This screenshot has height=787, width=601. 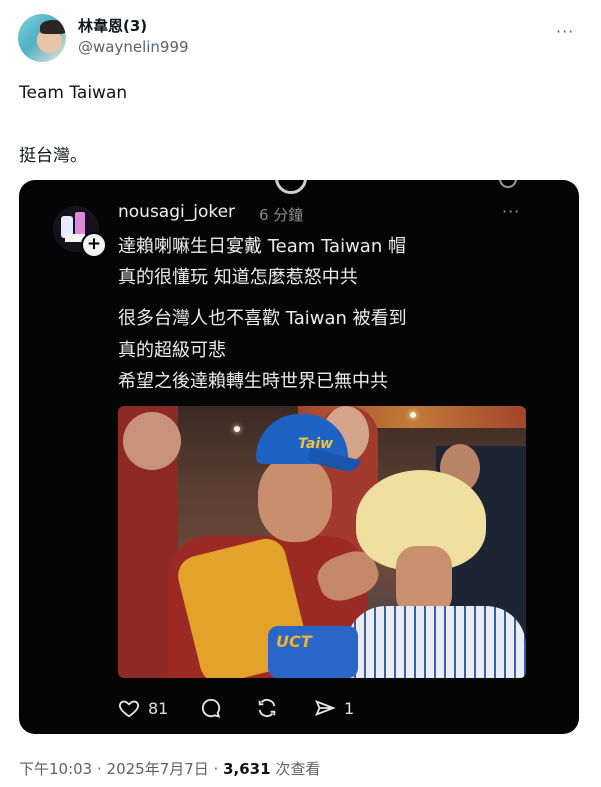 I want to click on embedded-text-line: 真的很懂玩 知道怎麼惹怒中共, so click(x=238, y=277).